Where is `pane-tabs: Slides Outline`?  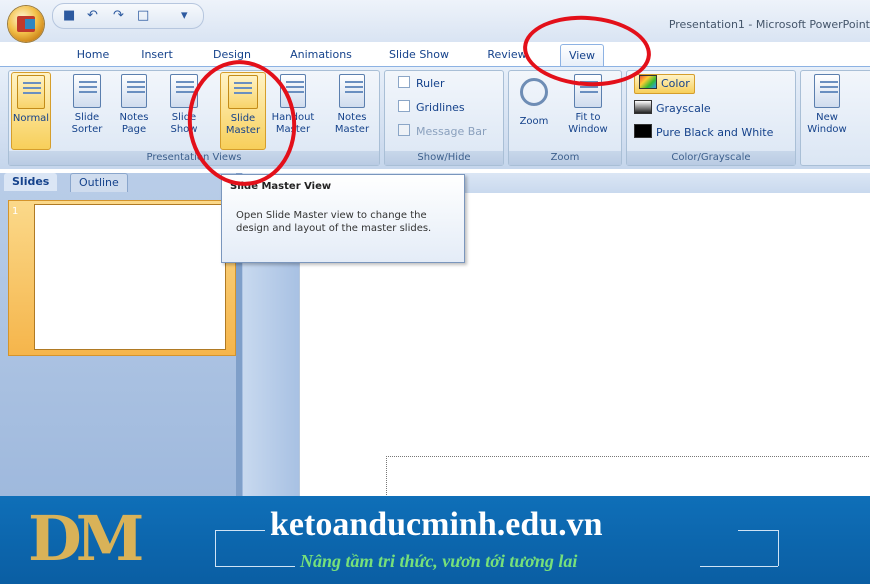
pane-tabs: Slides Outline is located at coordinates (121, 183).